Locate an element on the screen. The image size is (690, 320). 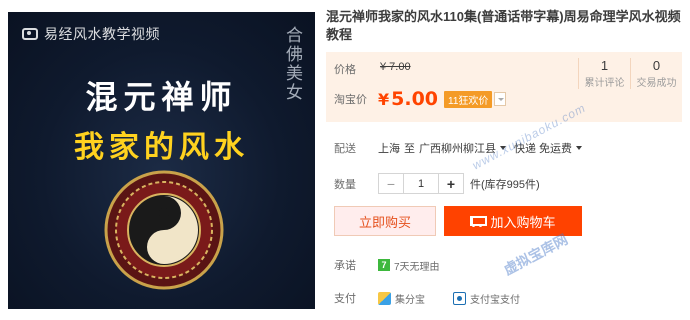
promo-badge: 11狂欢价 is located at coordinates (468, 99).